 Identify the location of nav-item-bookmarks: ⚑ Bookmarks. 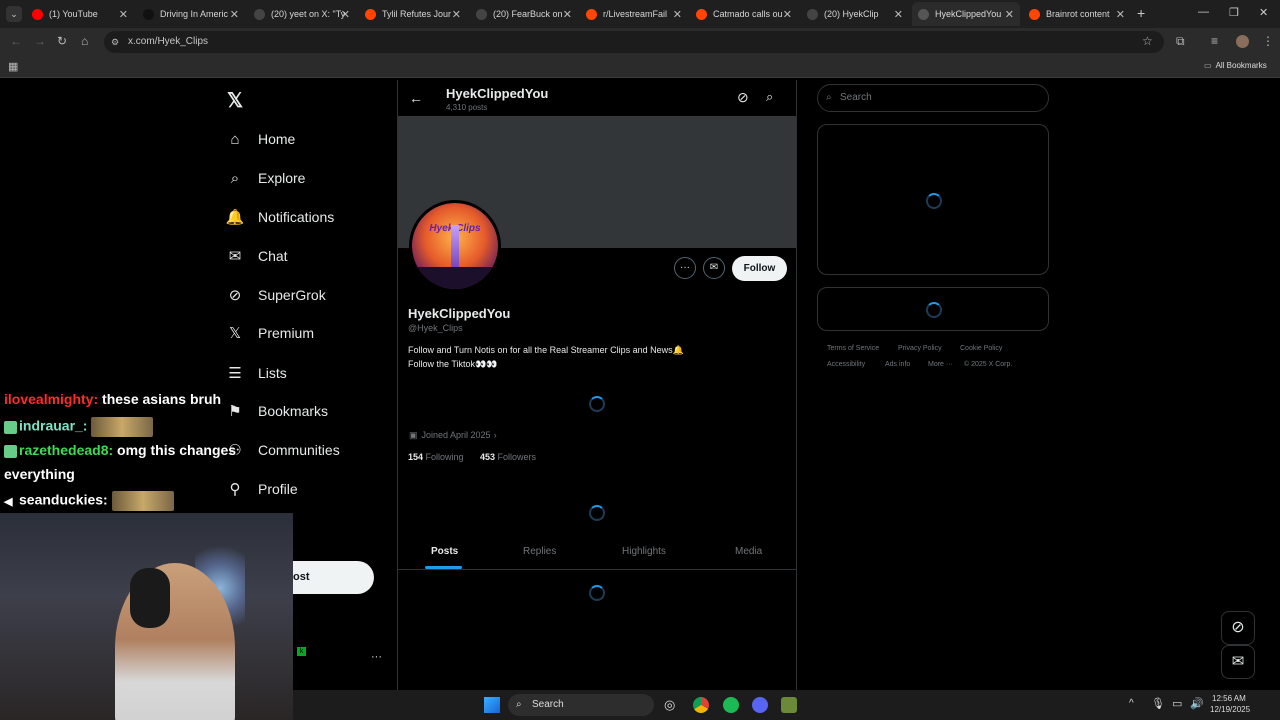
(277, 411).